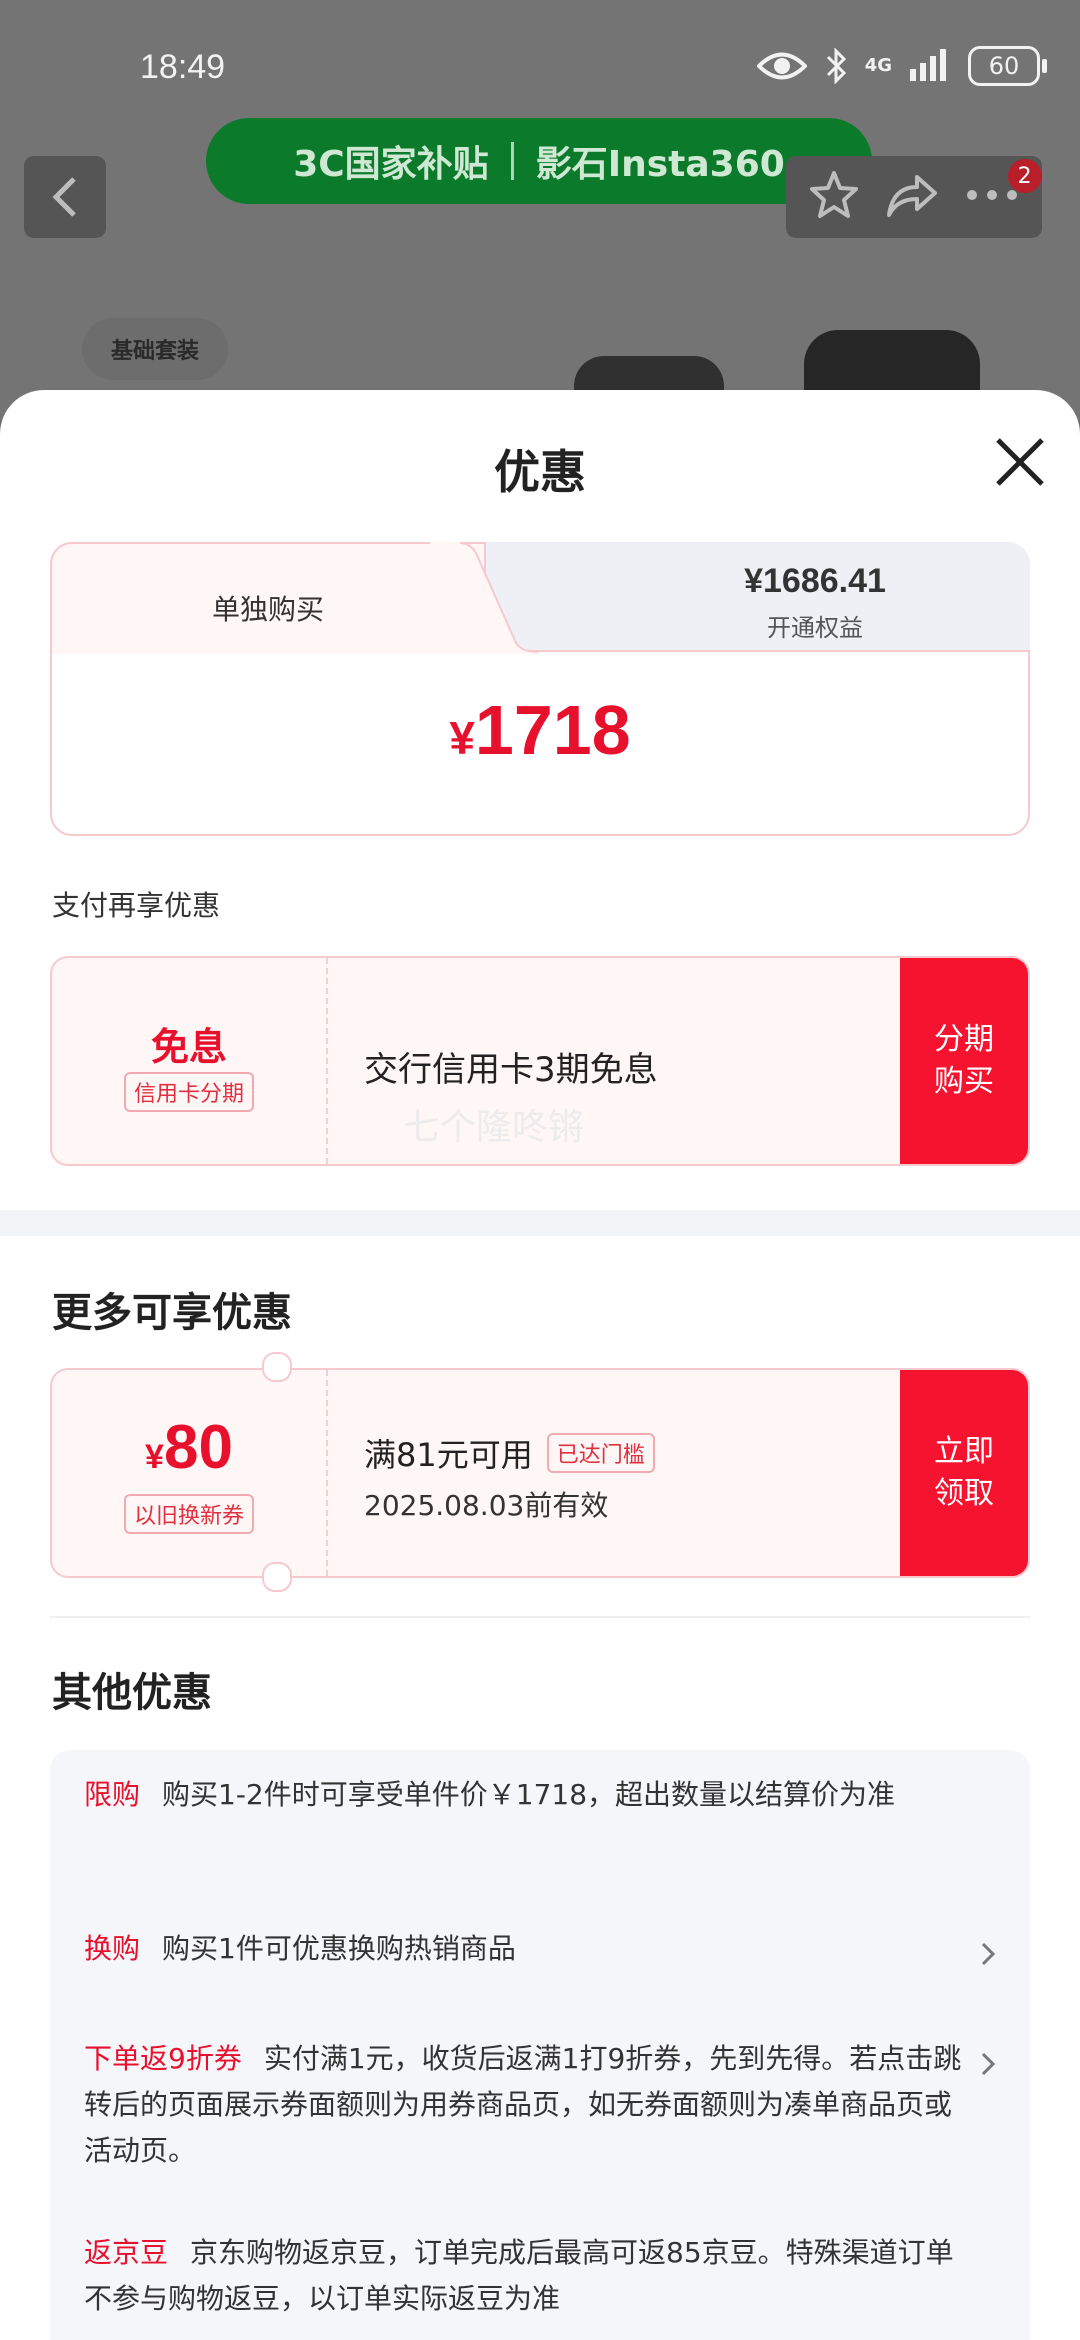  I want to click on coupon-left: ¥80 以旧换新券, so click(189, 1473).